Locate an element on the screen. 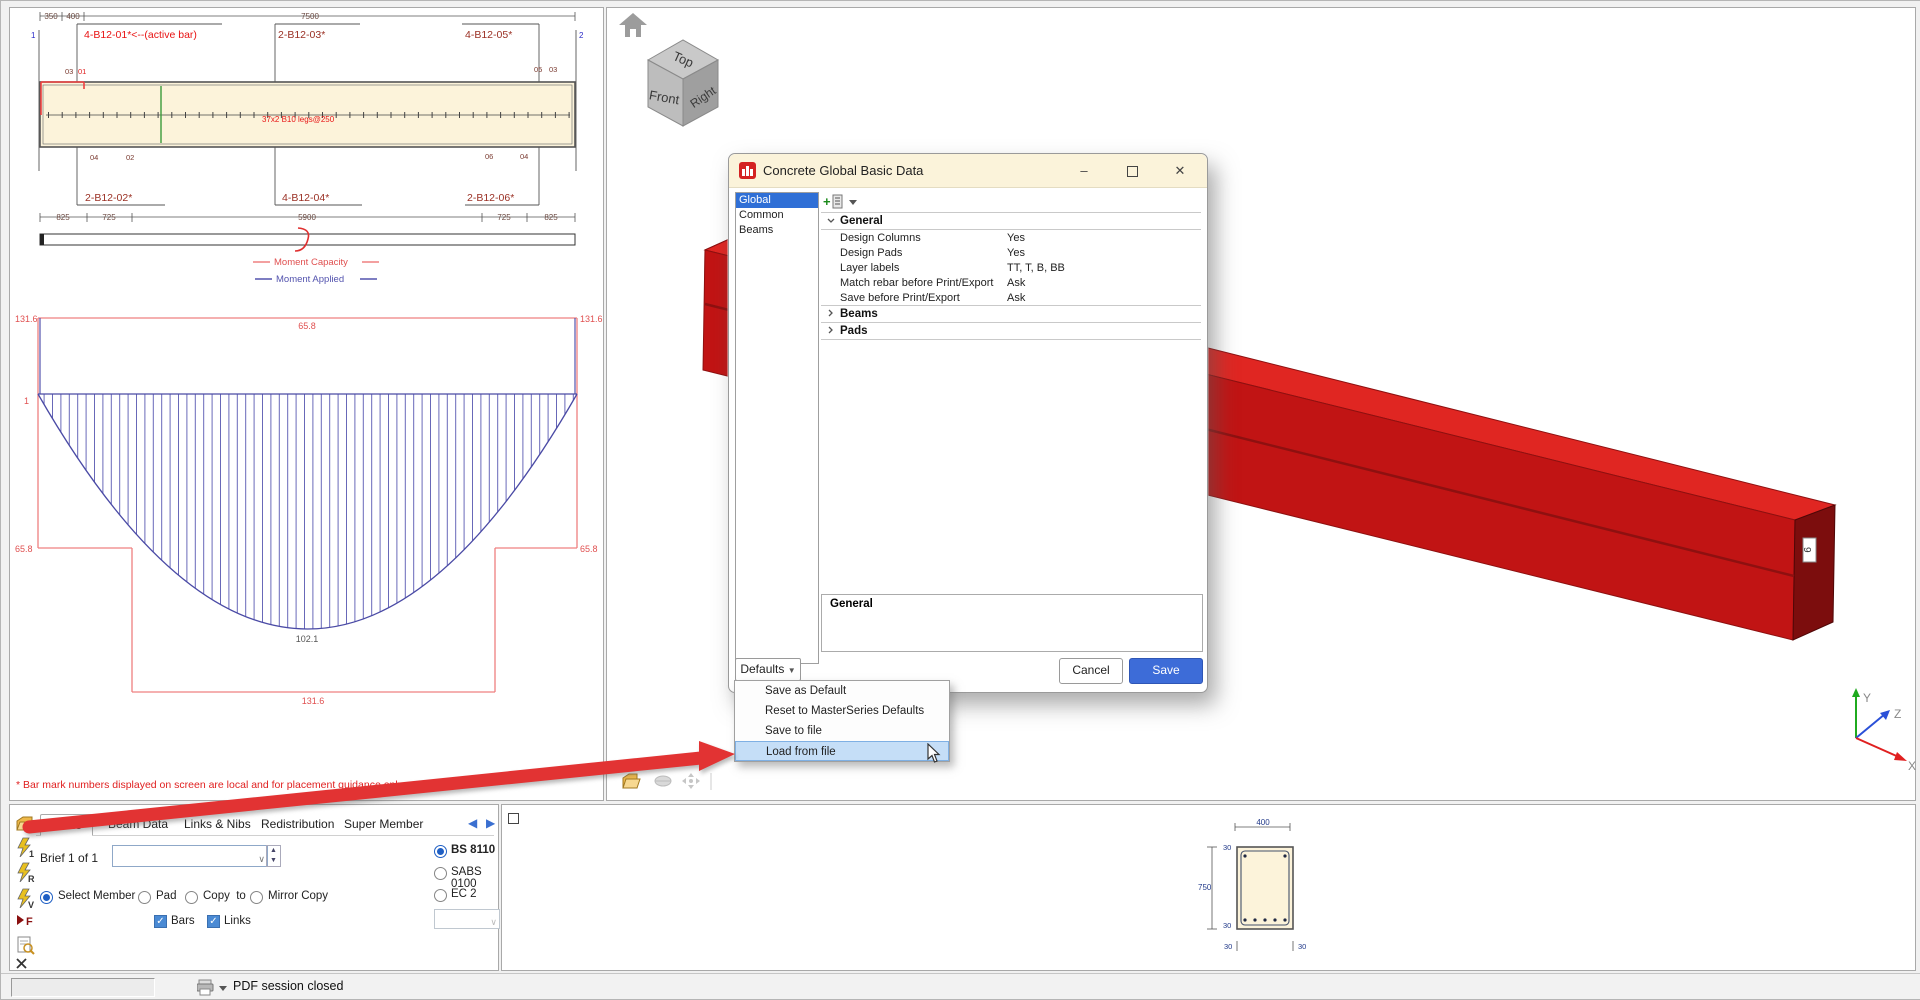  mark-04-bottom-right: 04 is located at coordinates (524, 156).